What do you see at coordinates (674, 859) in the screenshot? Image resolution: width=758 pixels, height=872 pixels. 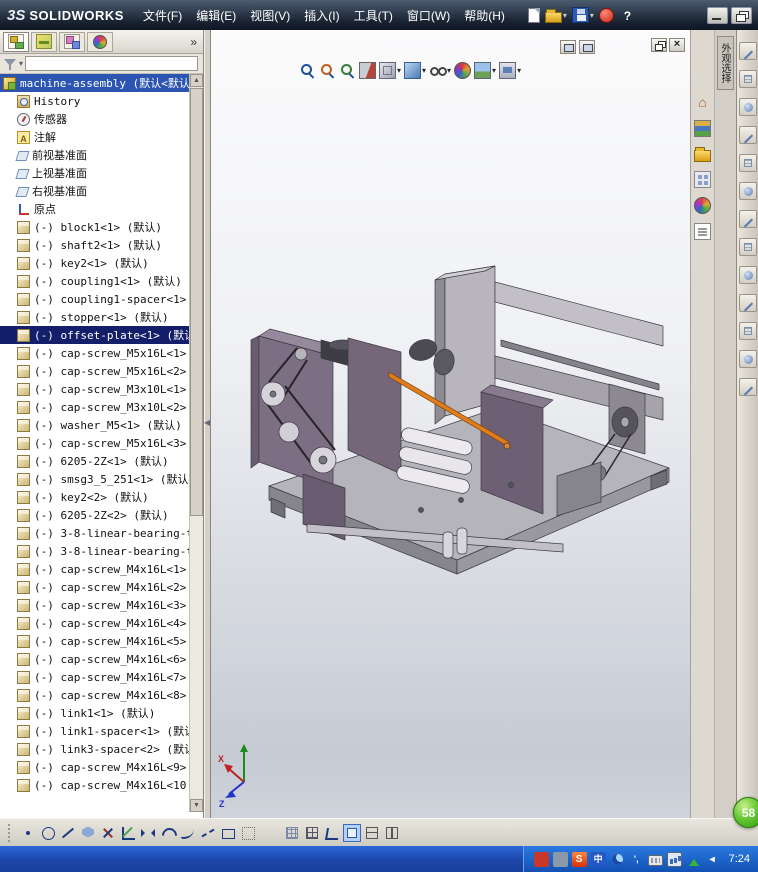 I see `chart-icon` at bounding box center [674, 859].